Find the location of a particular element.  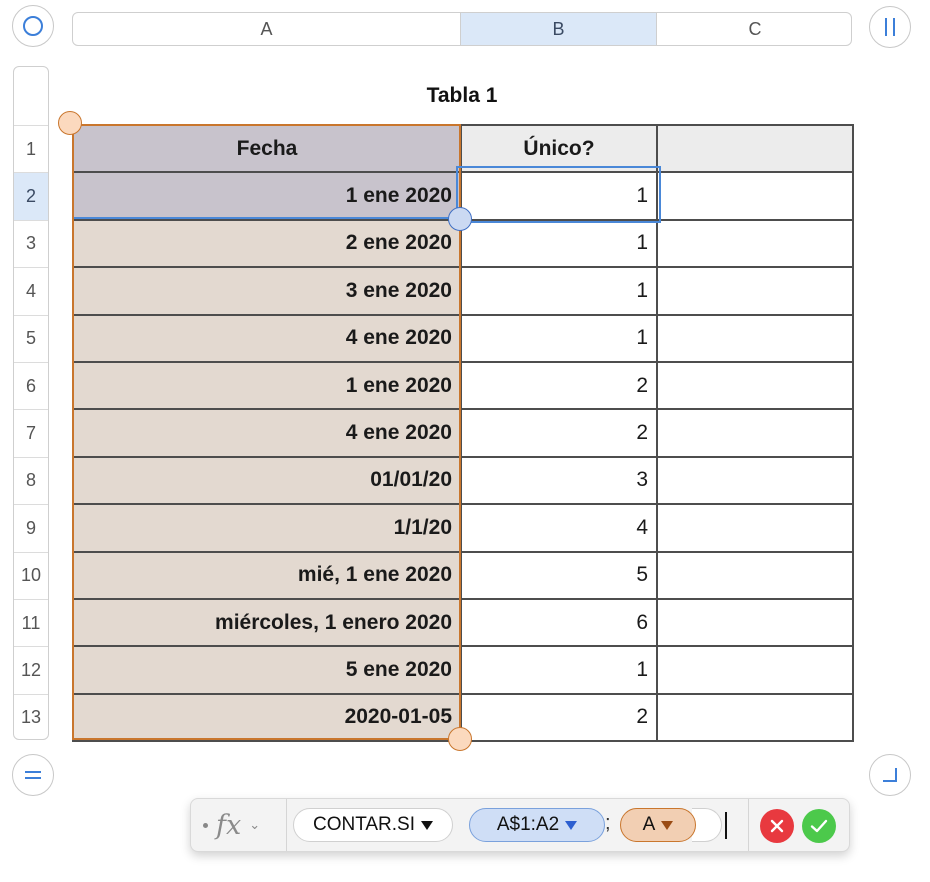

table-row: 01/01/20 3 is located at coordinates (463, 480).